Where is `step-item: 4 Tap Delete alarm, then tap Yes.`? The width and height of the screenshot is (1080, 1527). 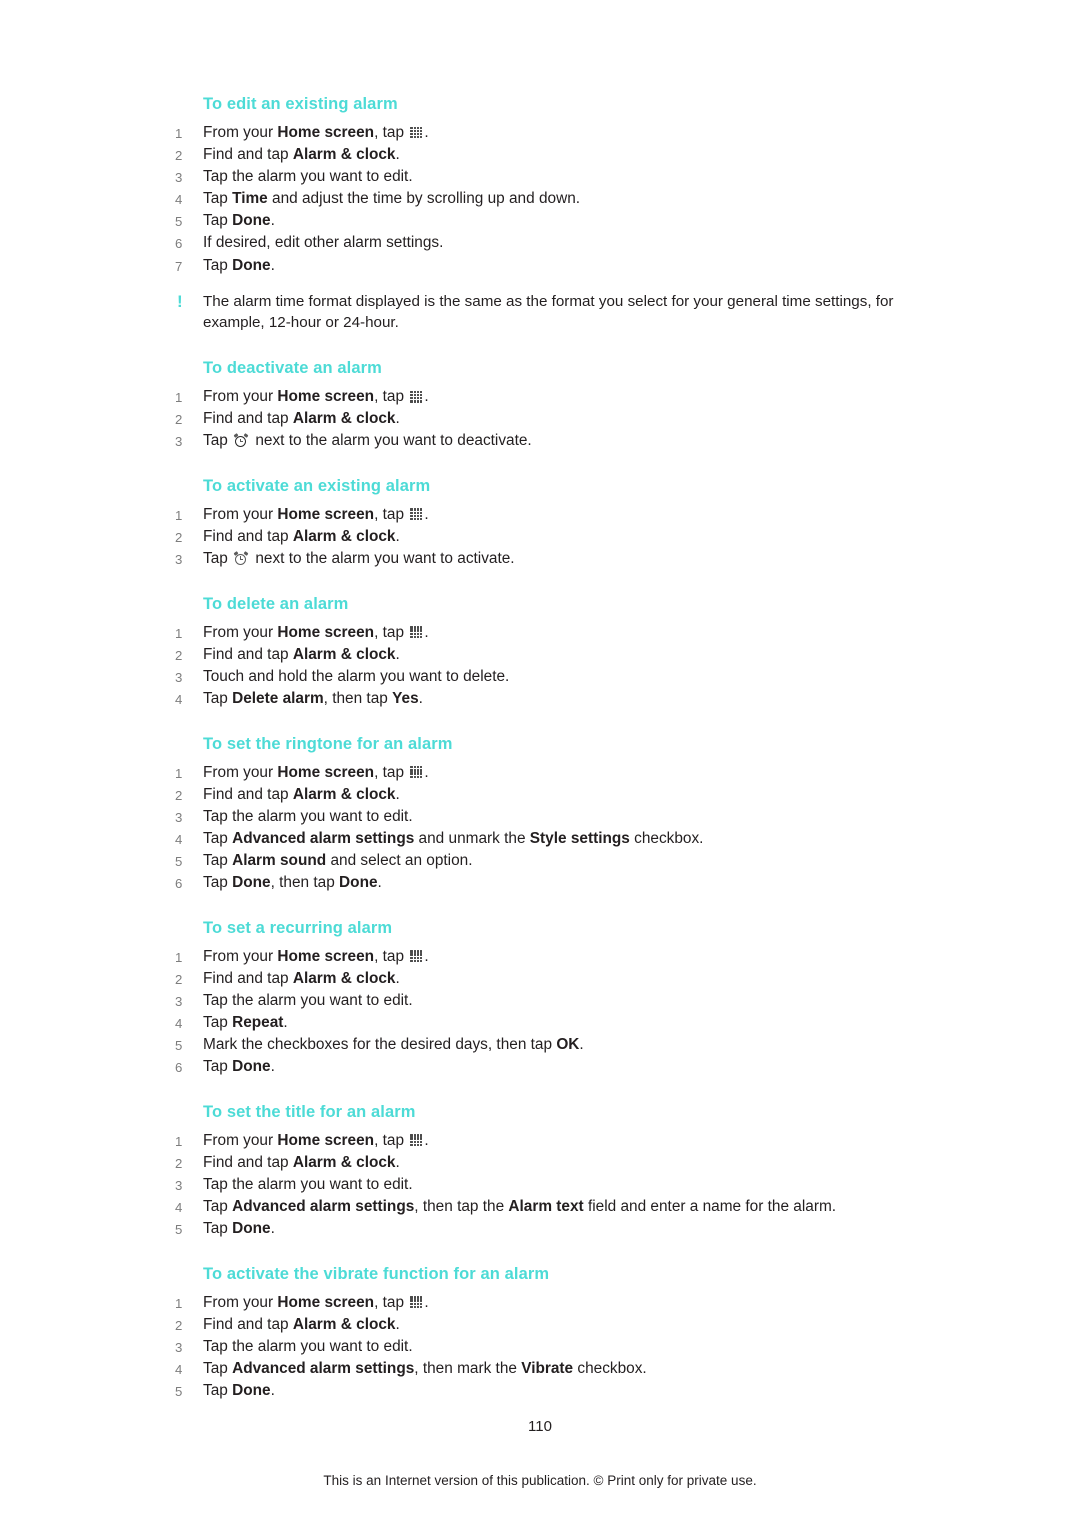
step-item: 4 Tap Delete alarm, then tap Yes. is located at coordinates (545, 700).